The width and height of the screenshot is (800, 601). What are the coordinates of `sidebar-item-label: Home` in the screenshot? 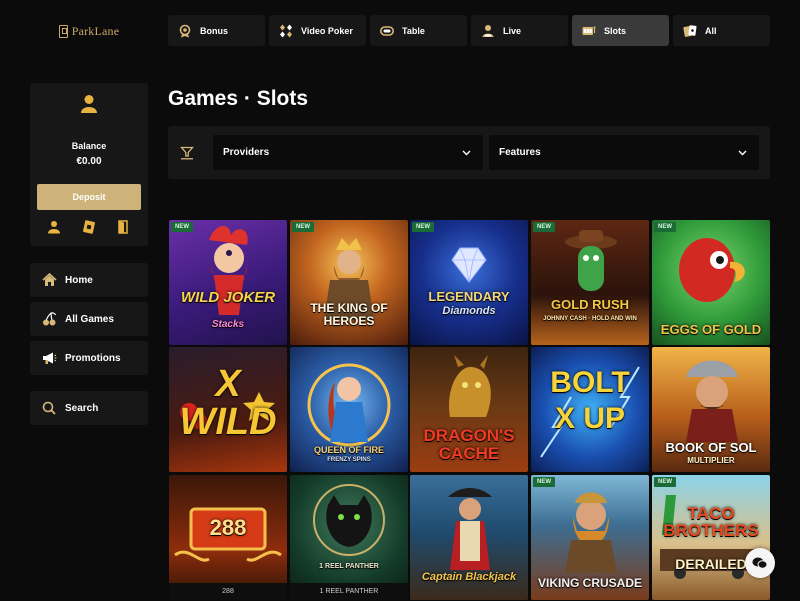 It's located at (79, 280).